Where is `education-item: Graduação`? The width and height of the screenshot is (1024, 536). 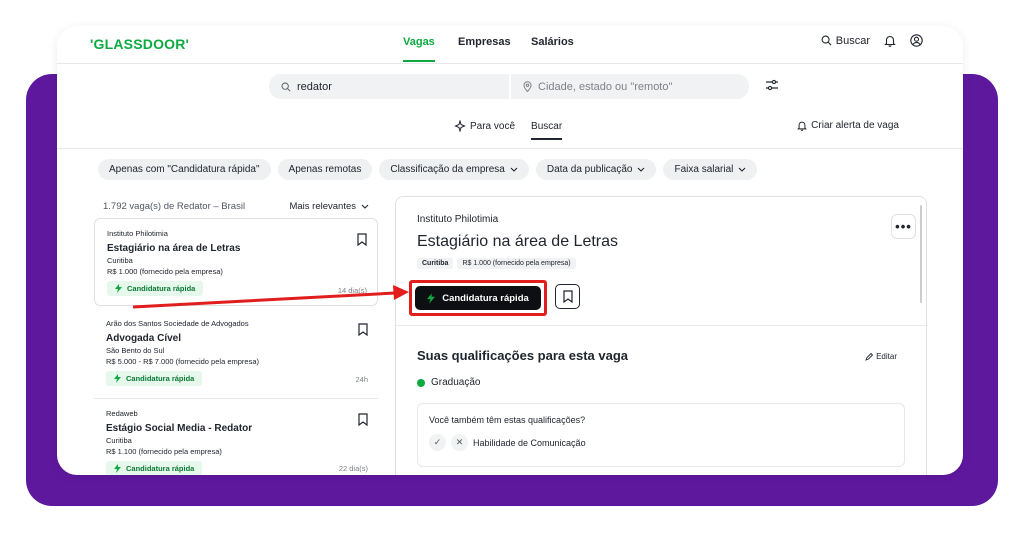 education-item: Graduação is located at coordinates (448, 382).